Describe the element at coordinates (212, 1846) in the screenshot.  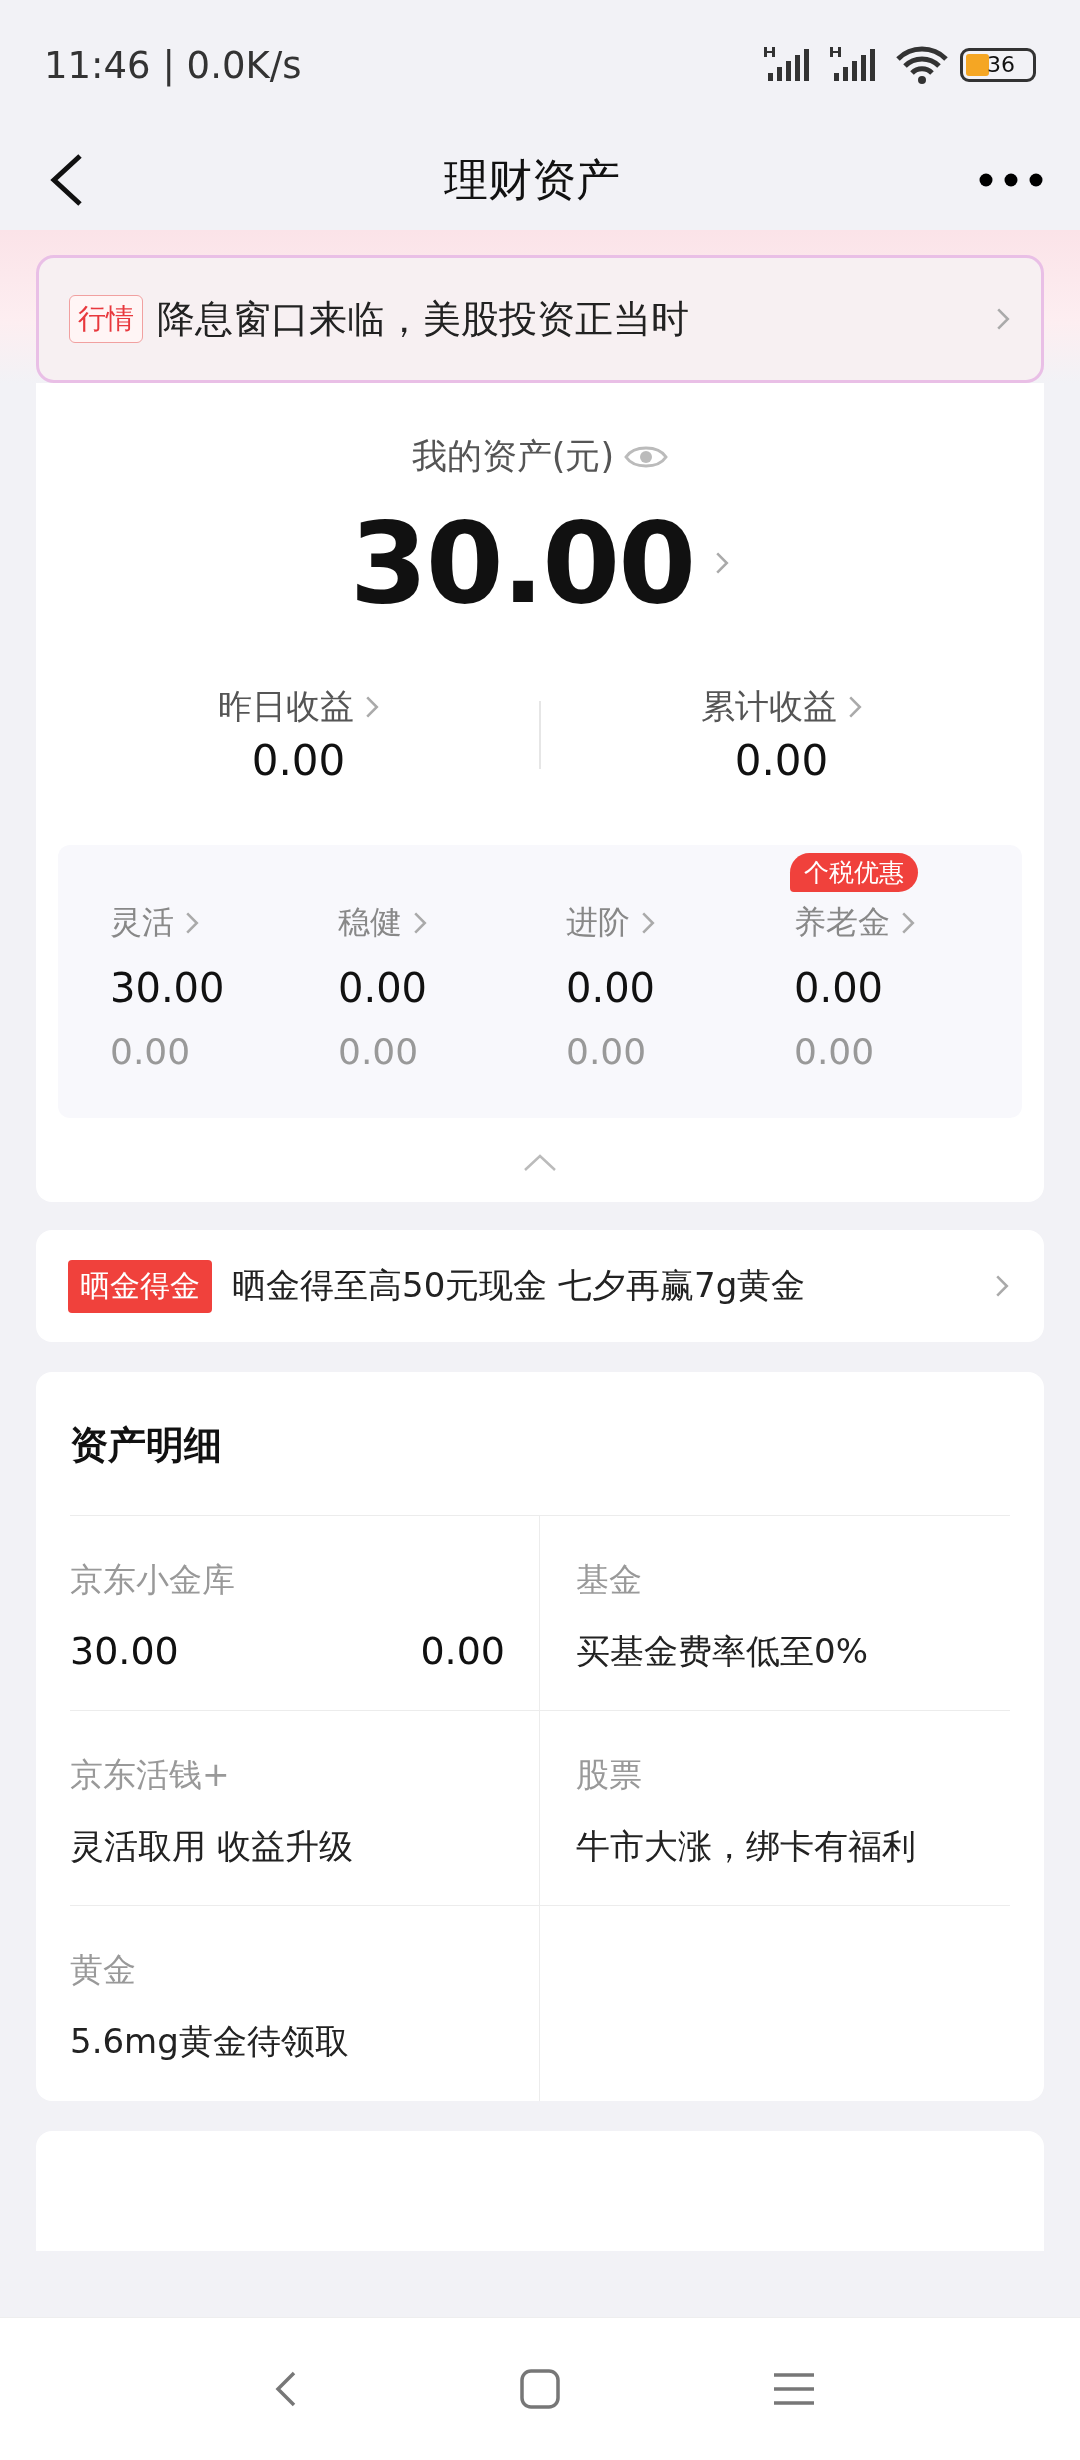
I see `asset-description: 灵活取用 收益升级` at that location.